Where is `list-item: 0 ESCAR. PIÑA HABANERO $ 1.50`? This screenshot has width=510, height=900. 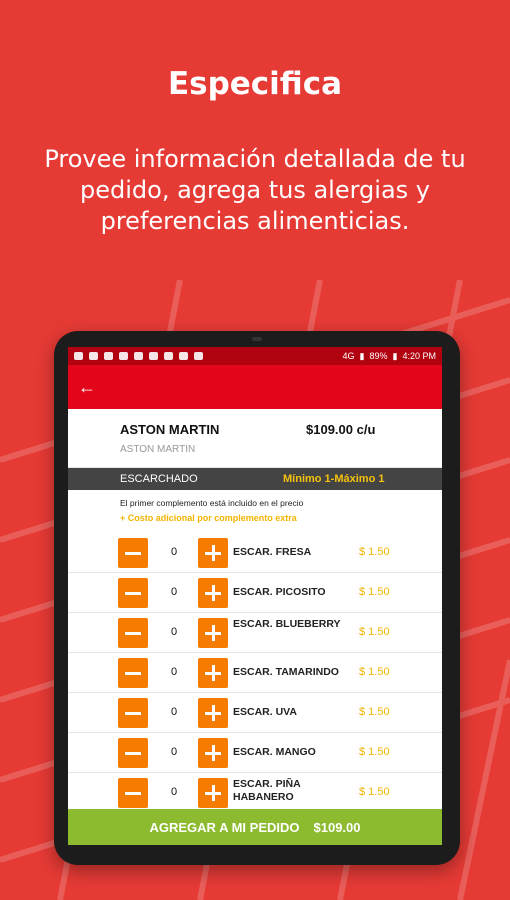 list-item: 0 ESCAR. PIÑA HABANERO $ 1.50 is located at coordinates (255, 793).